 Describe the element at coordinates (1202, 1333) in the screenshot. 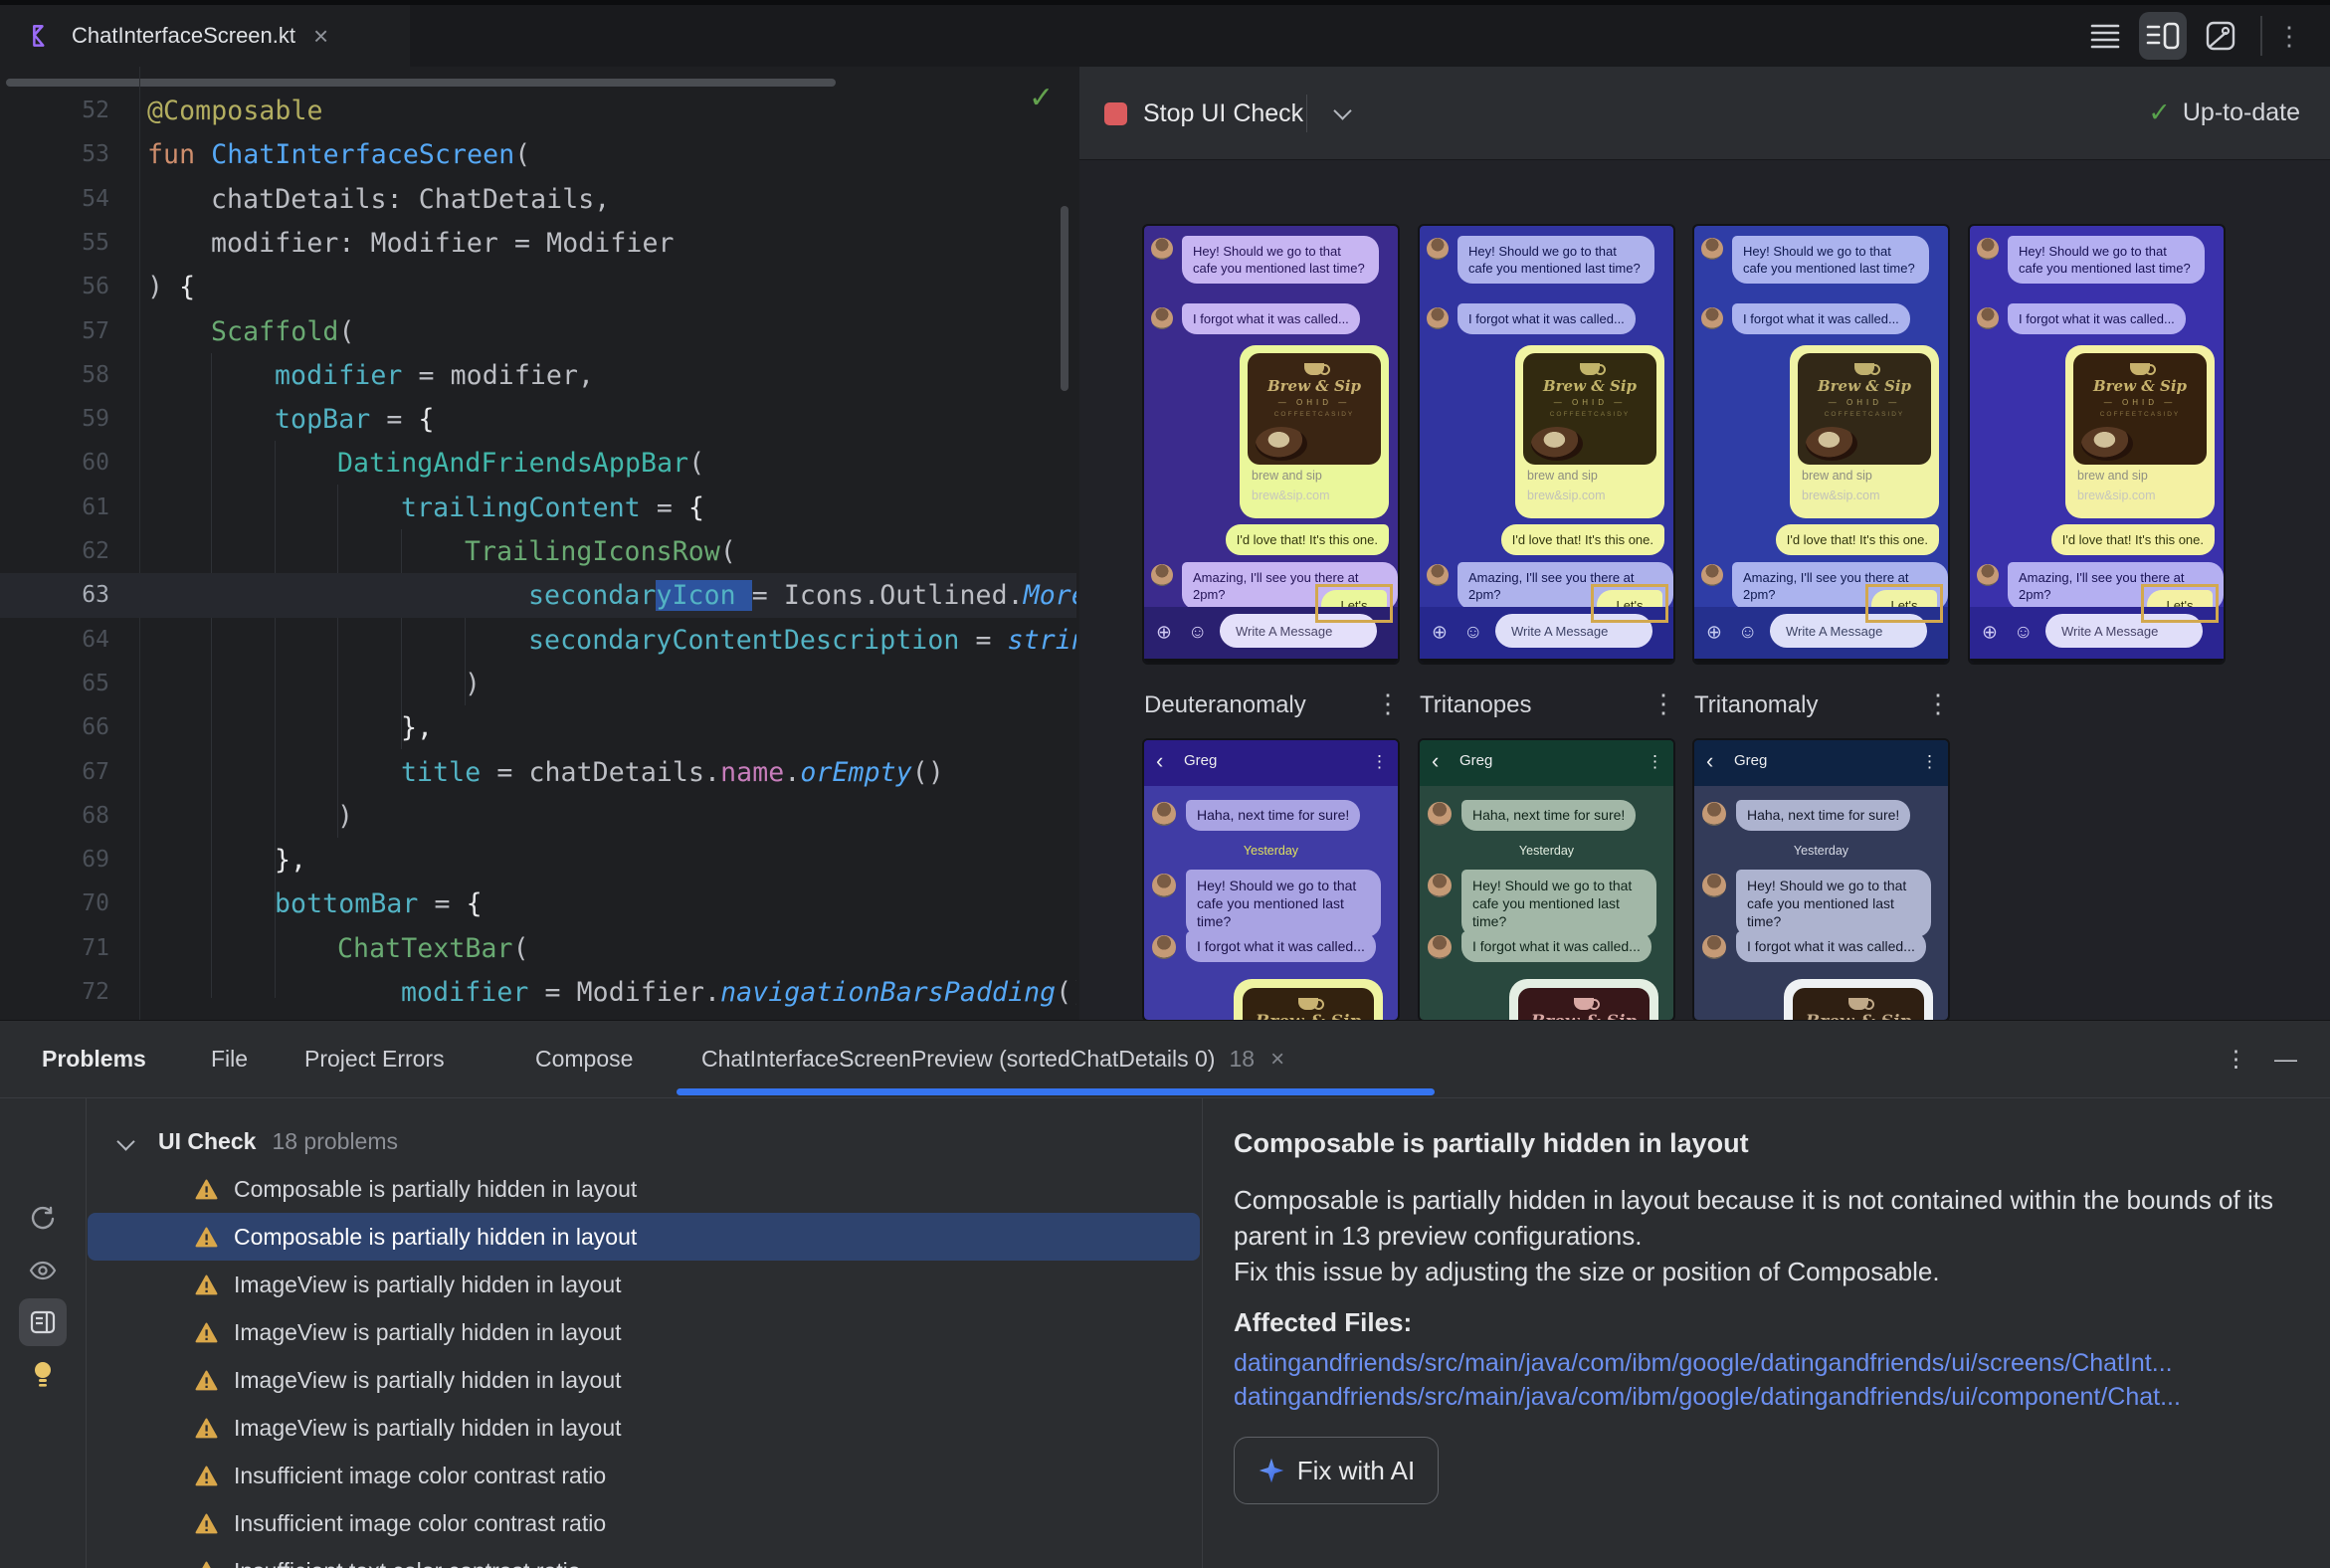

I see `divider` at that location.